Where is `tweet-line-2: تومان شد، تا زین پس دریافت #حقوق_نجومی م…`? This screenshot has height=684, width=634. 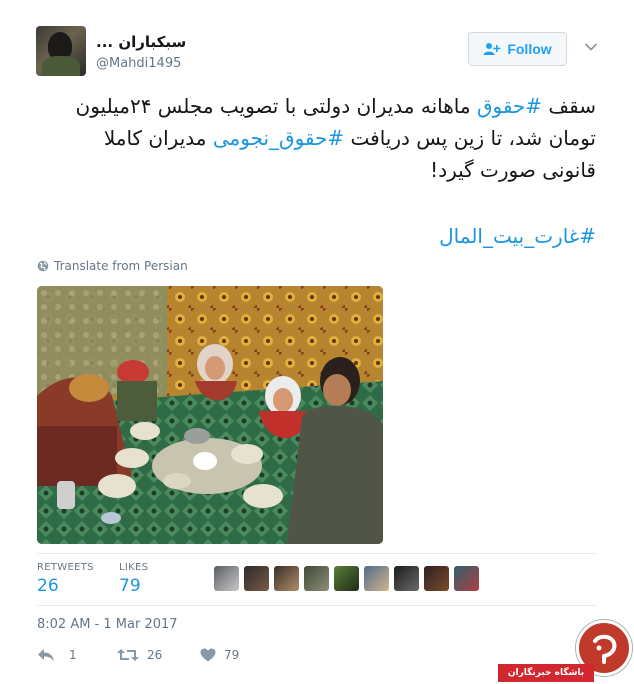 tweet-line-2: تومان شد، تا زین پس دریافت #حقوق_نجومی م… is located at coordinates (316, 138).